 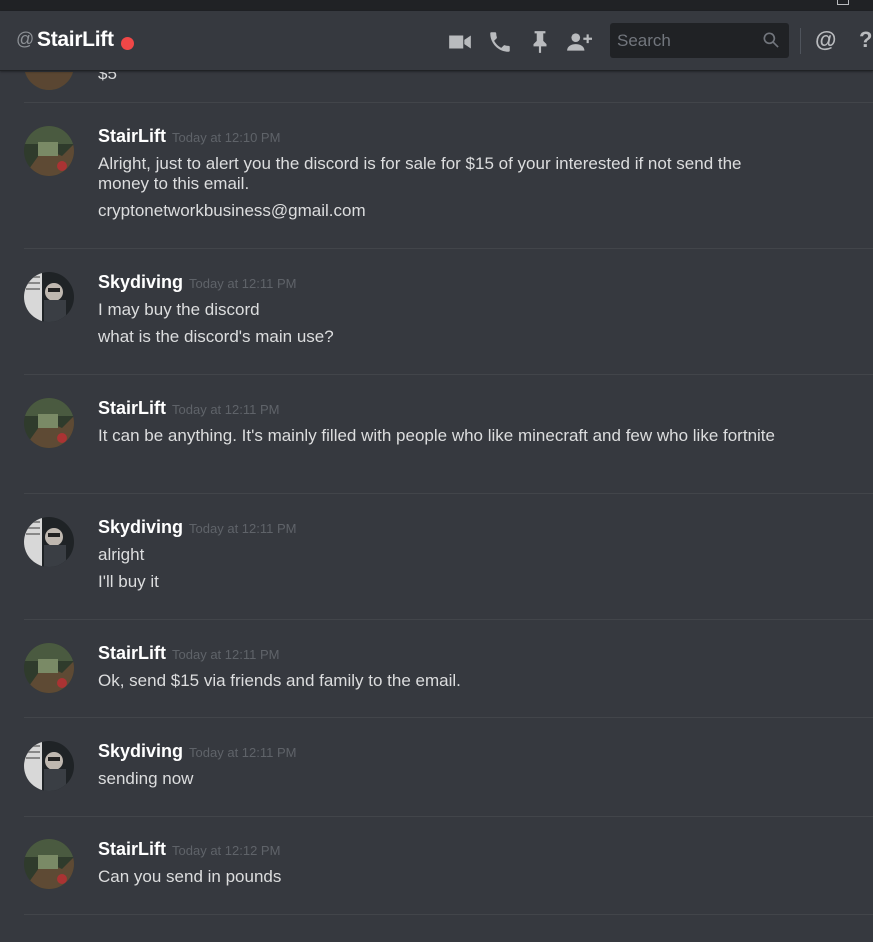 I want to click on window-minimize-icon, so click(x=843, y=2).